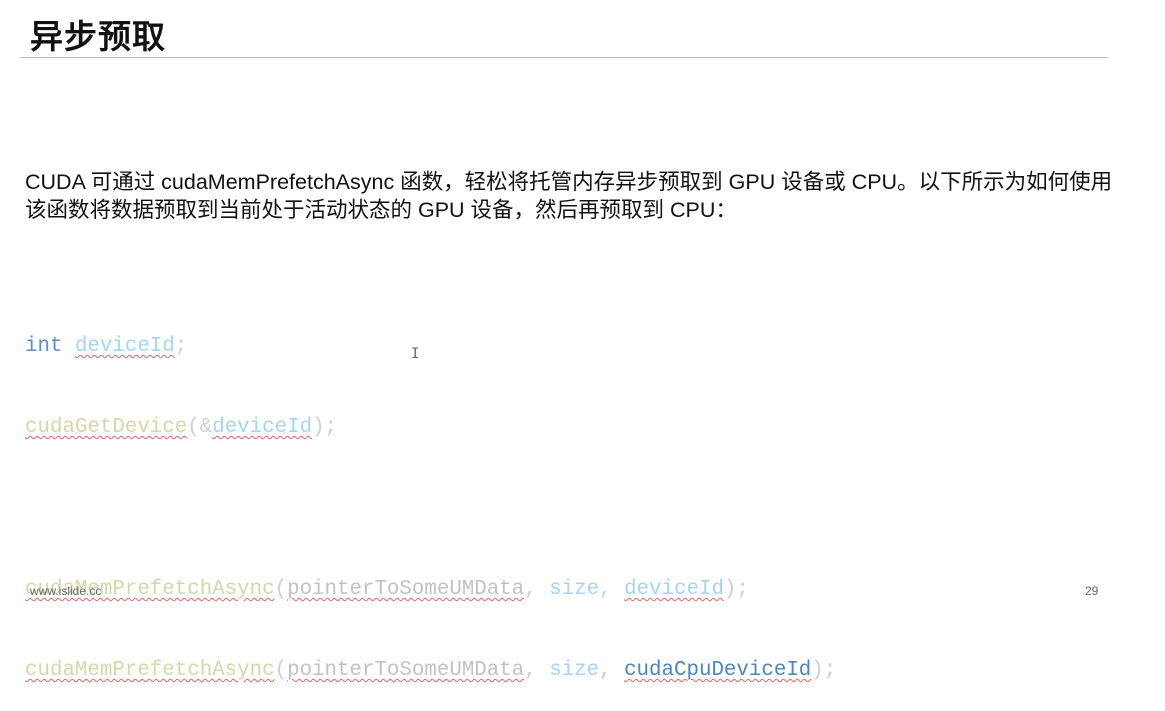 The height and width of the screenshot is (711, 1165). I want to click on text-cursor-icon: I, so click(415, 354).